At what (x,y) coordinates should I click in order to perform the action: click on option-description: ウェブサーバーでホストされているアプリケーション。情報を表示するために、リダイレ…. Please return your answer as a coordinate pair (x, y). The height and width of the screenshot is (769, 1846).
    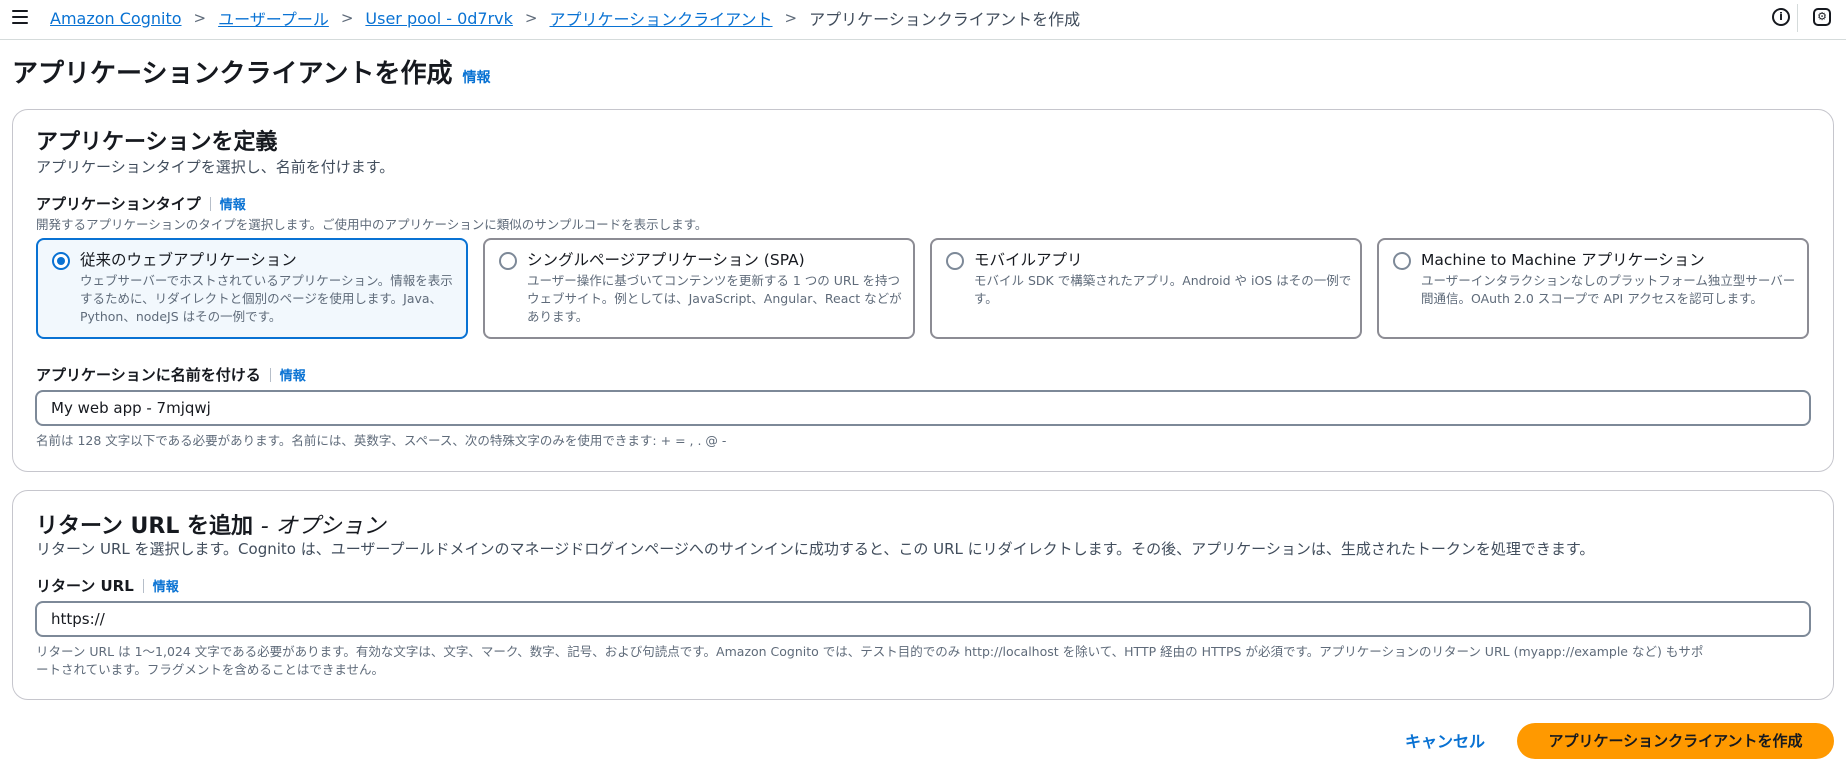
    Looking at the image, I should click on (266, 298).